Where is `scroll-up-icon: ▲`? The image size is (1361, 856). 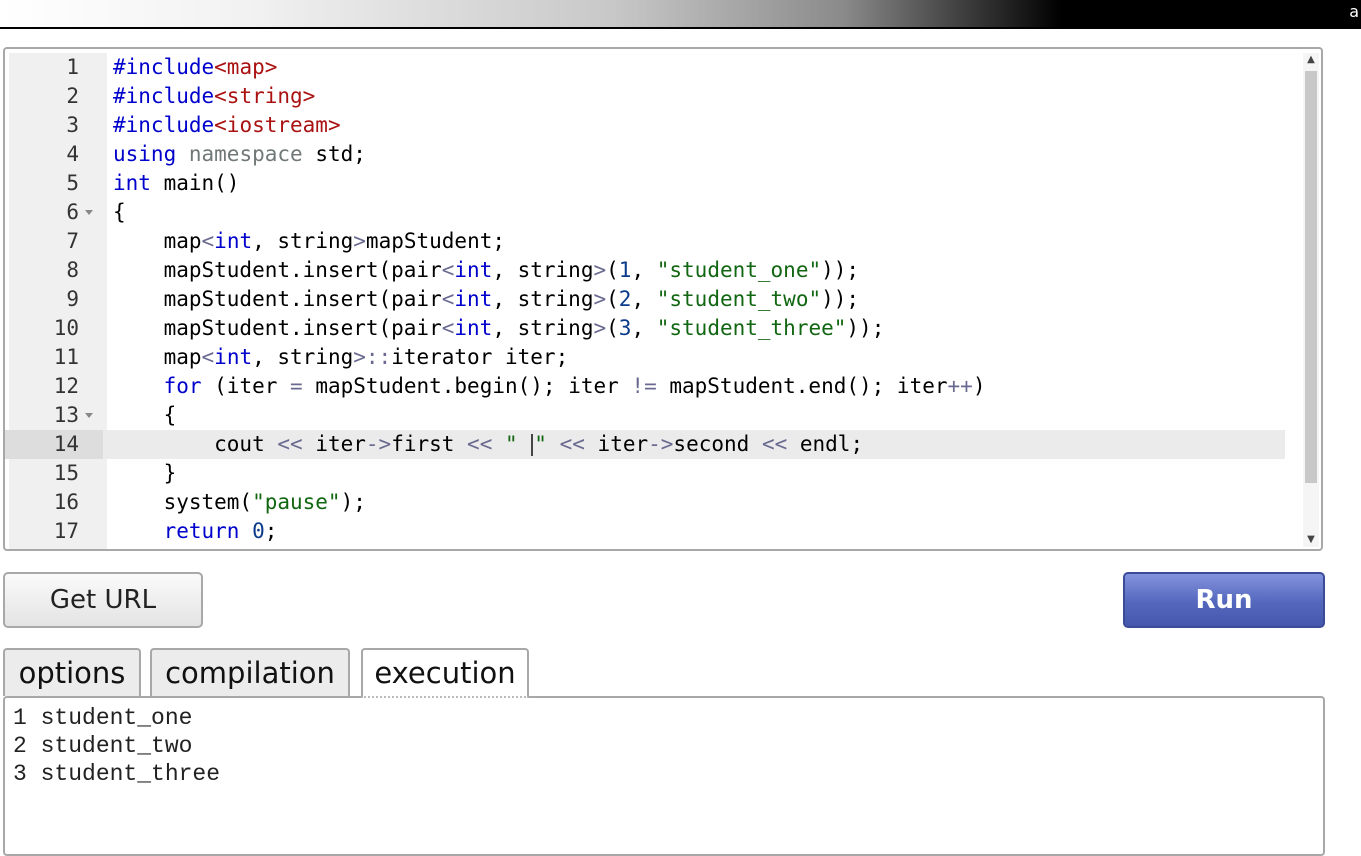 scroll-up-icon: ▲ is located at coordinates (1311, 60).